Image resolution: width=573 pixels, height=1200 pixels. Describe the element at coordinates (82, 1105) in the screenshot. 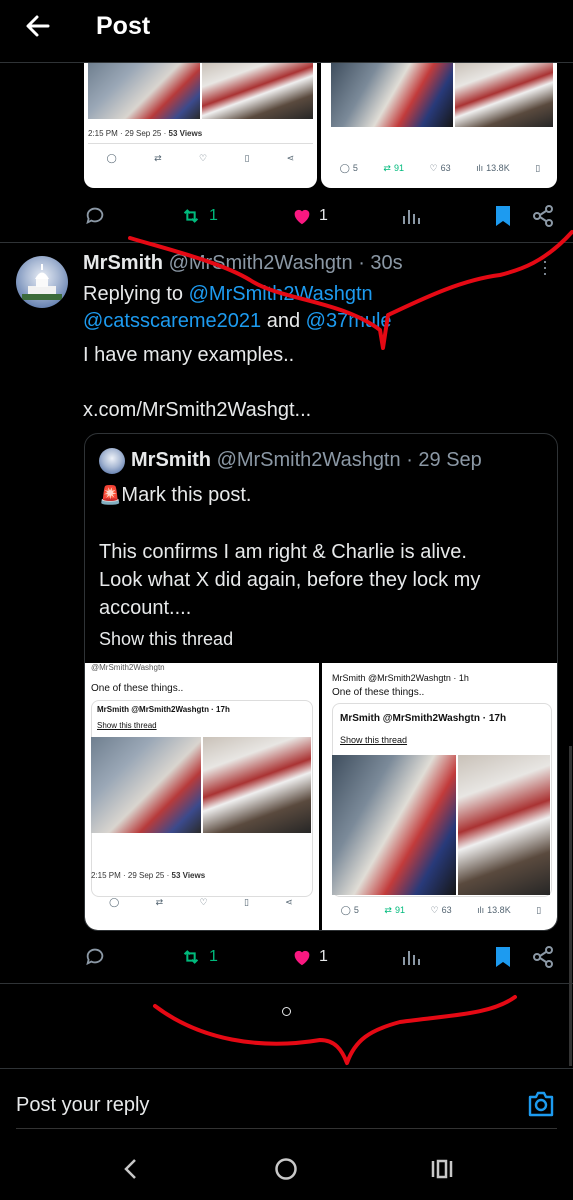

I see `reply-input: Post your reply` at that location.